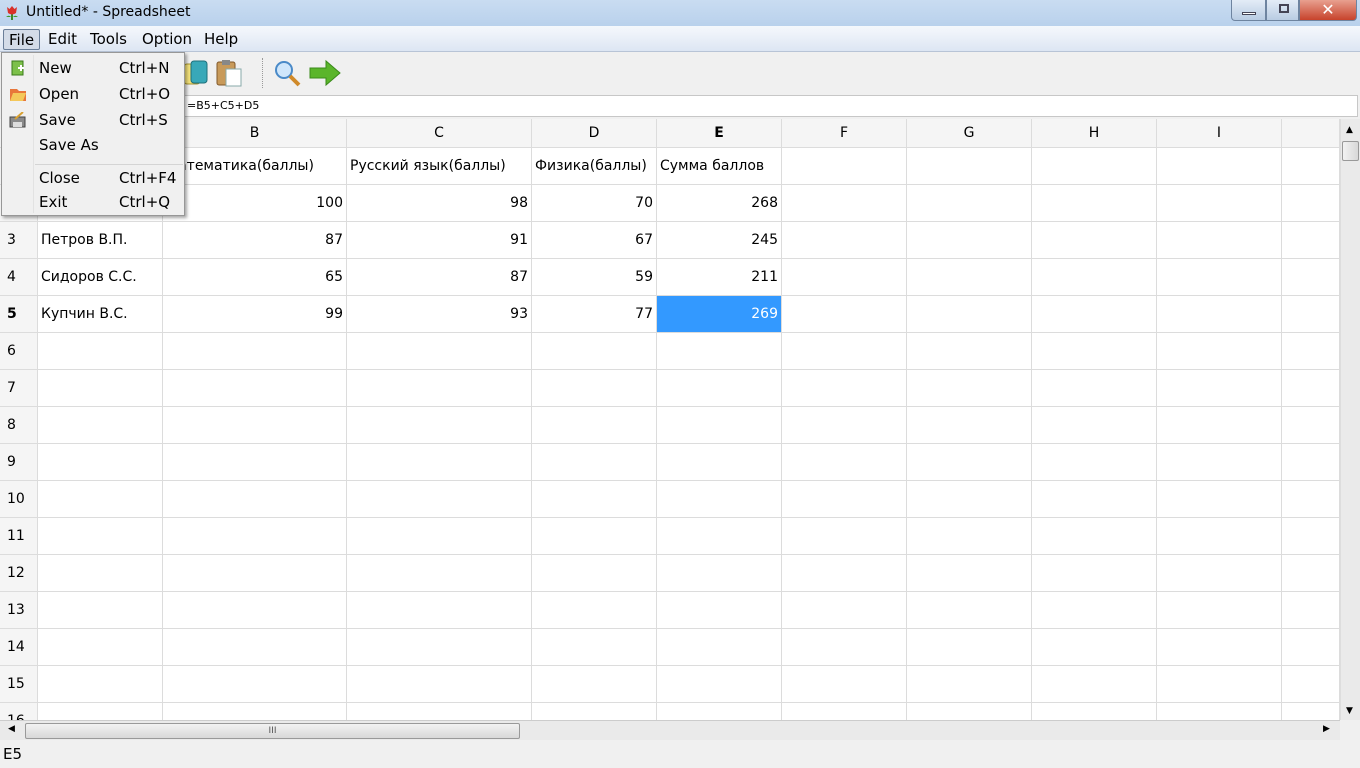 The width and height of the screenshot is (1360, 768). Describe the element at coordinates (255, 133) in the screenshot. I see `column-header: B` at that location.